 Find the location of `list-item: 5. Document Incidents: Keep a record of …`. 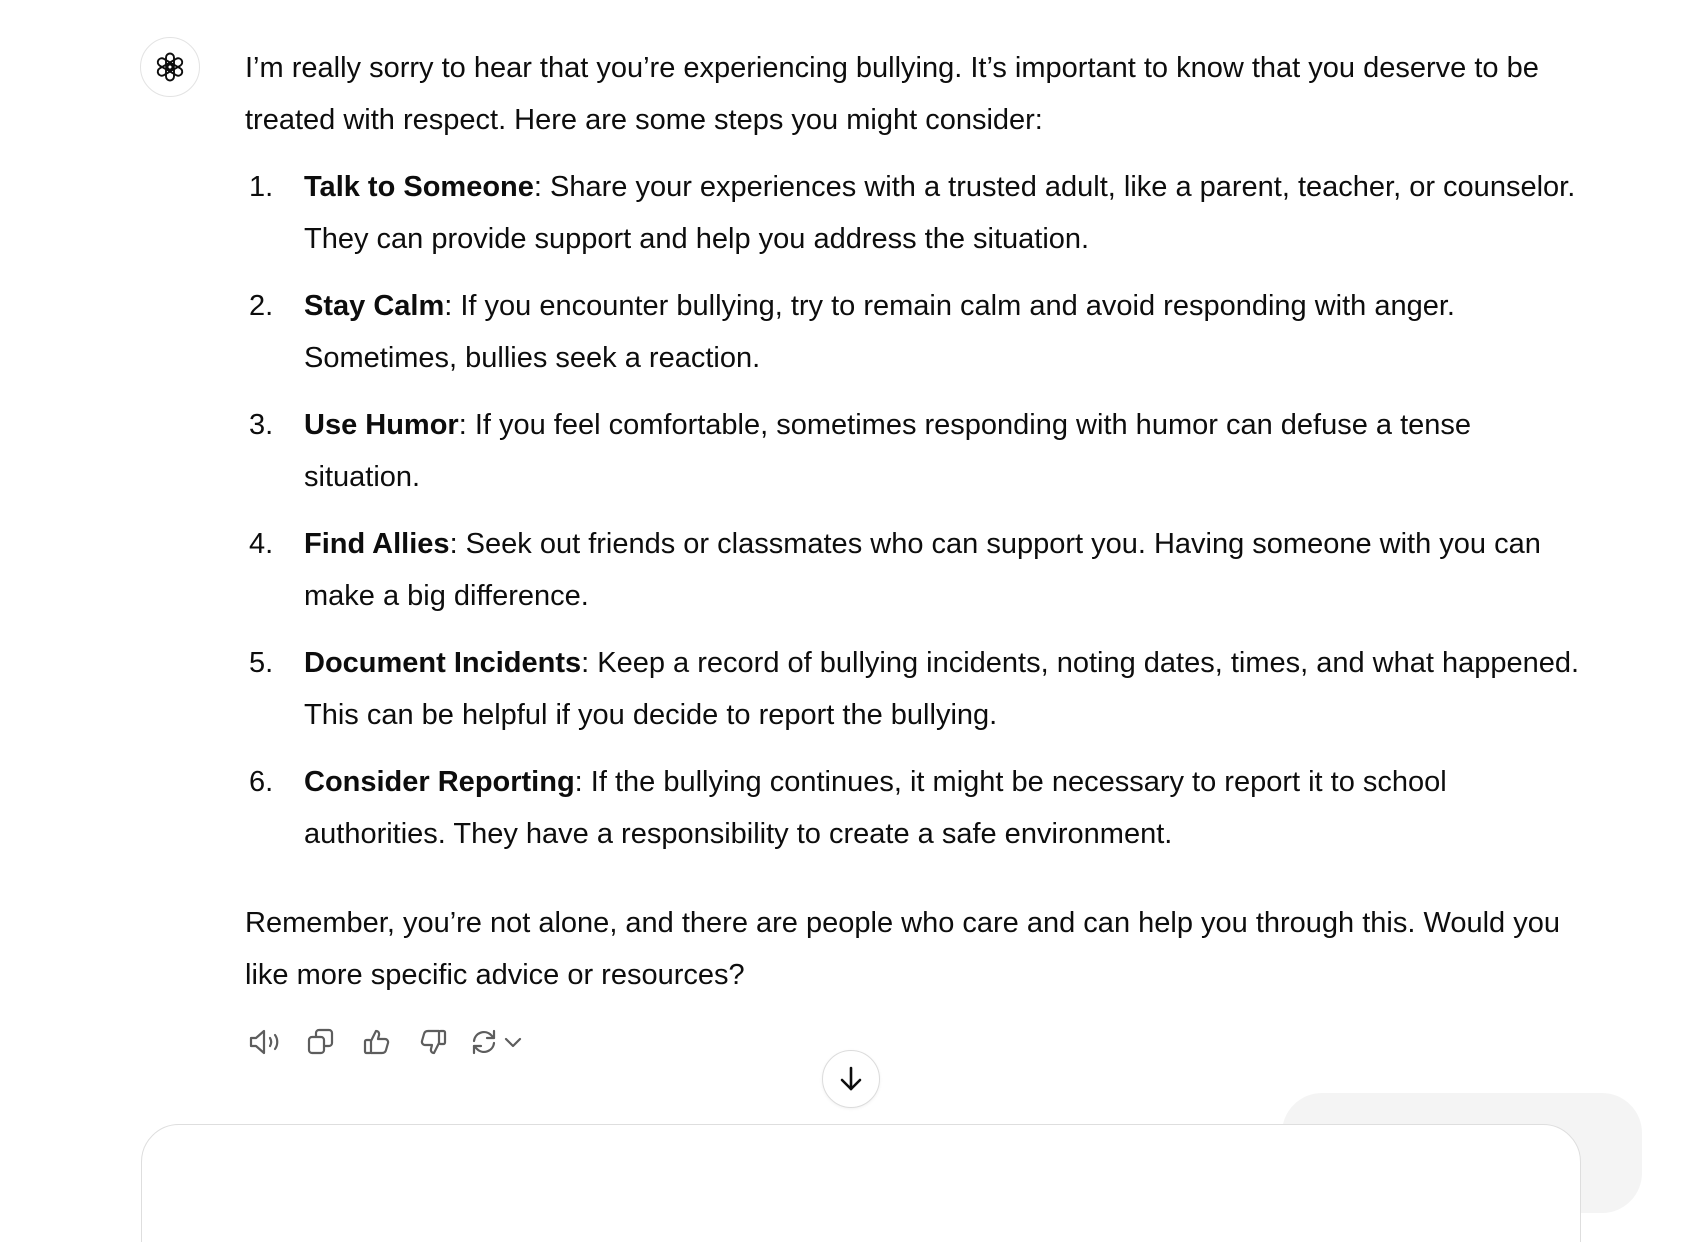

list-item: 5. Document Incidents: Keep a record of … is located at coordinates (912, 689).